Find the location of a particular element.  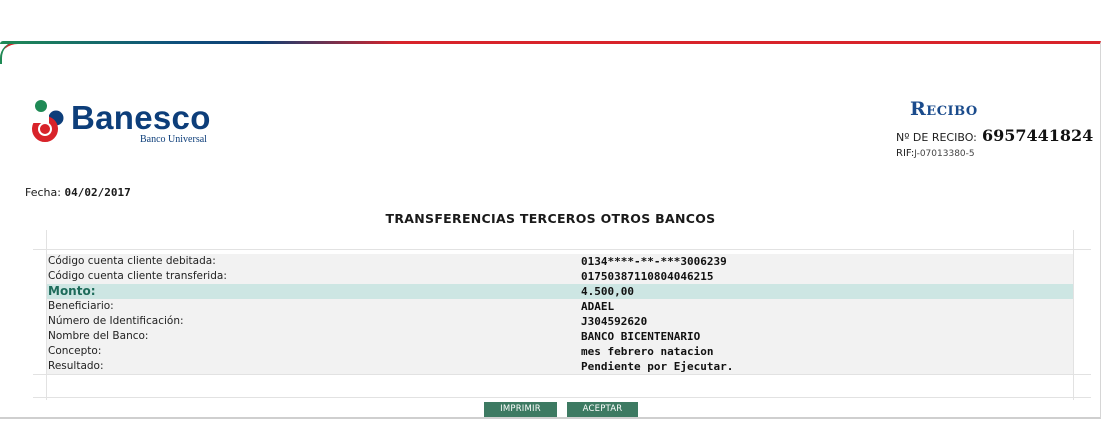

rif-label: RIF: is located at coordinates (905, 153).